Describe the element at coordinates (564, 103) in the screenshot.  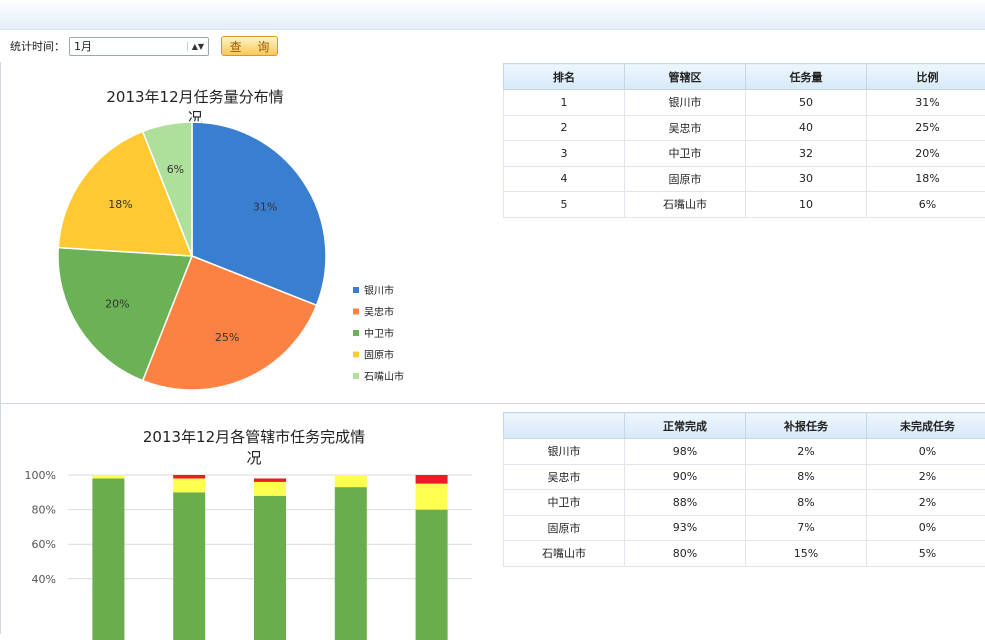
I see `table-cell: 1` at that location.